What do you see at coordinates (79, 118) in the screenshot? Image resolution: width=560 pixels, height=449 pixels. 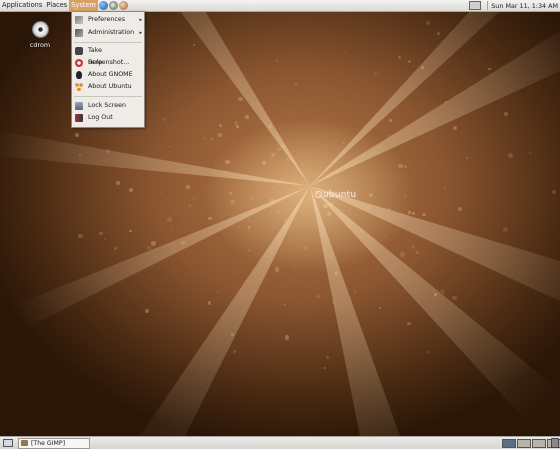 I see `logout-icon` at bounding box center [79, 118].